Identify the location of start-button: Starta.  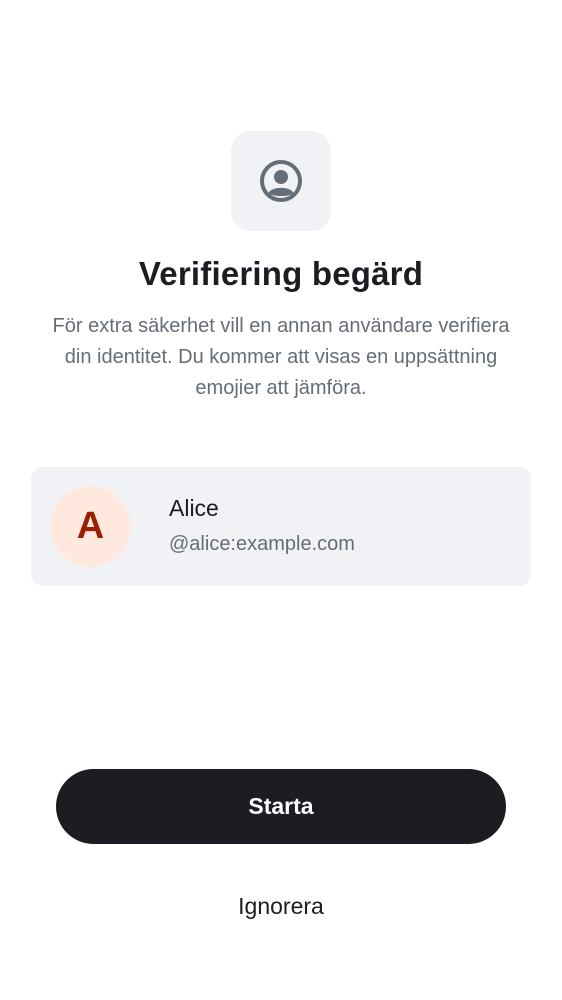
(281, 806).